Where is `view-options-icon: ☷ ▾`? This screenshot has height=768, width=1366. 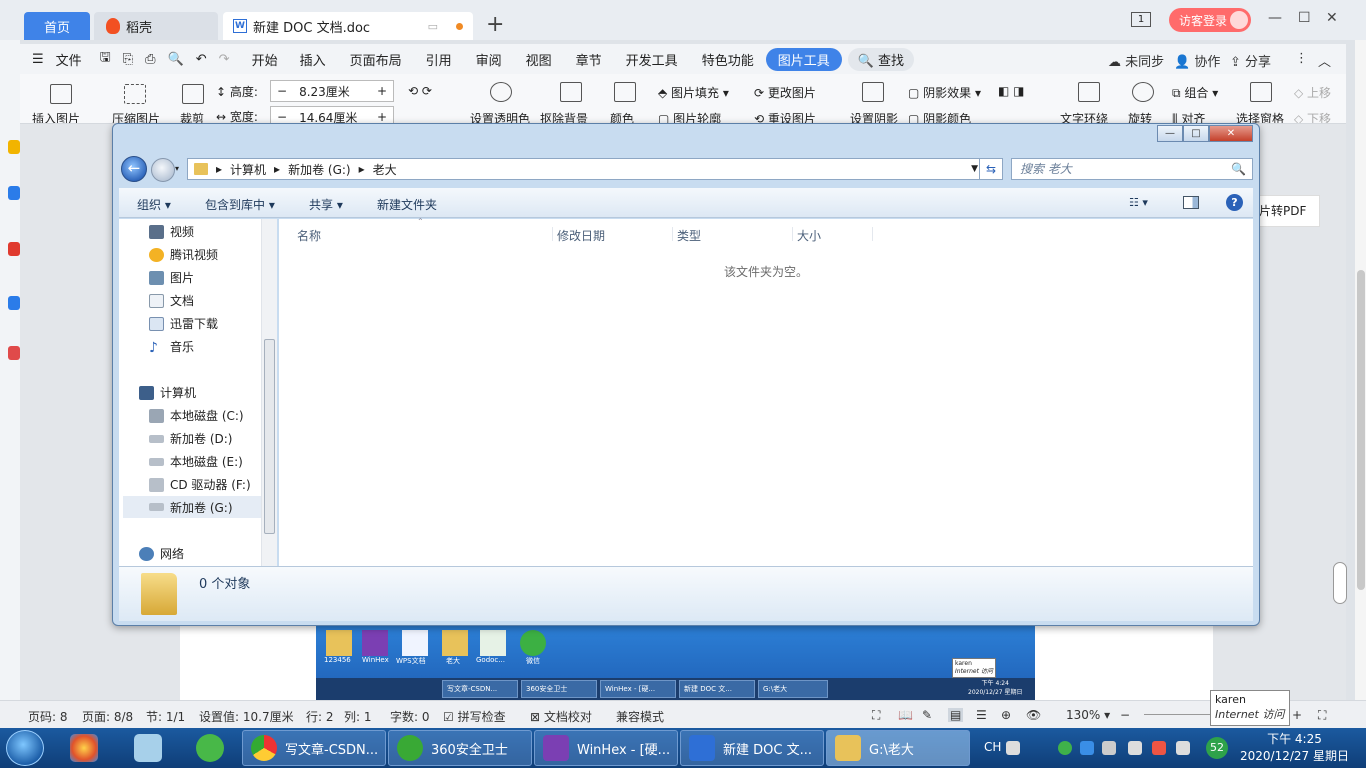 view-options-icon: ☷ ▾ is located at coordinates (1138, 202).